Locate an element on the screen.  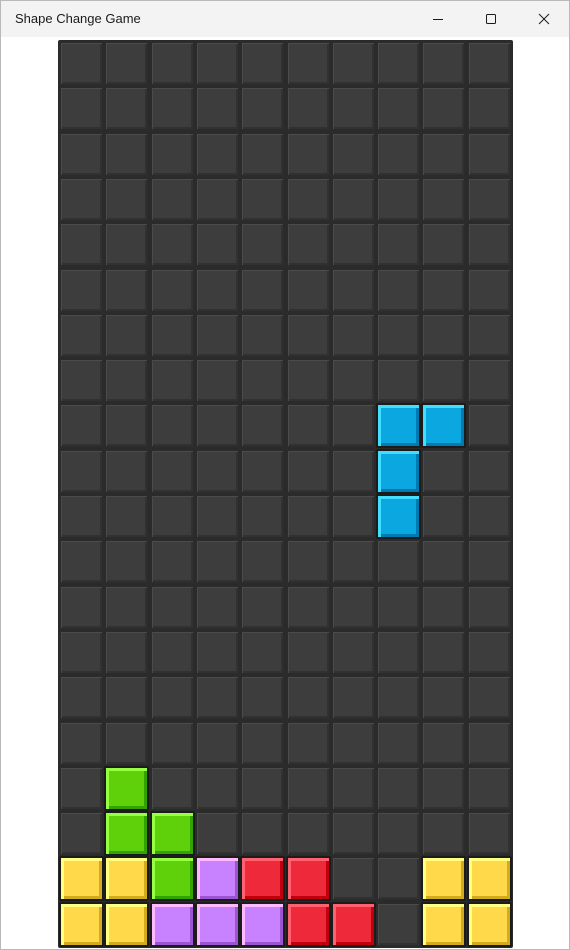
maximize-button is located at coordinates (491, 19).